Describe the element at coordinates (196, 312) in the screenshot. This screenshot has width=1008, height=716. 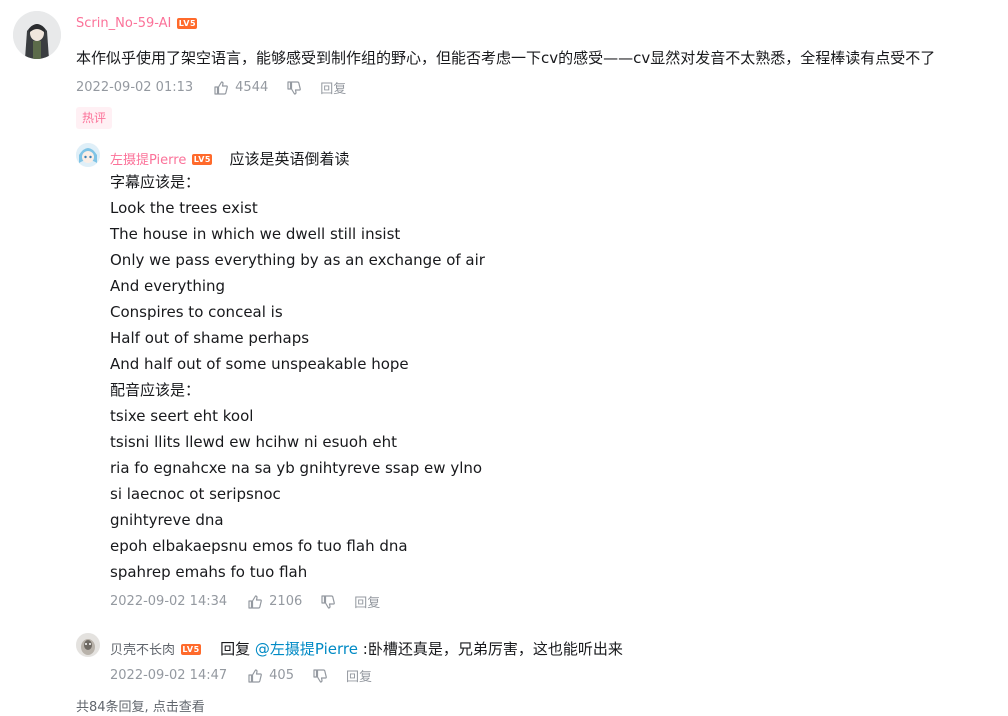
I see `reply-line: Conspires to conceal is` at that location.